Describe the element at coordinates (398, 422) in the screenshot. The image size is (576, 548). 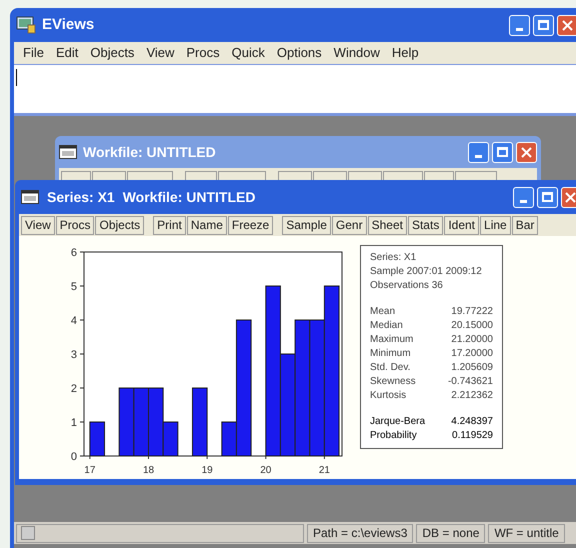
I see `stat-label: Jarque-Bera` at that location.